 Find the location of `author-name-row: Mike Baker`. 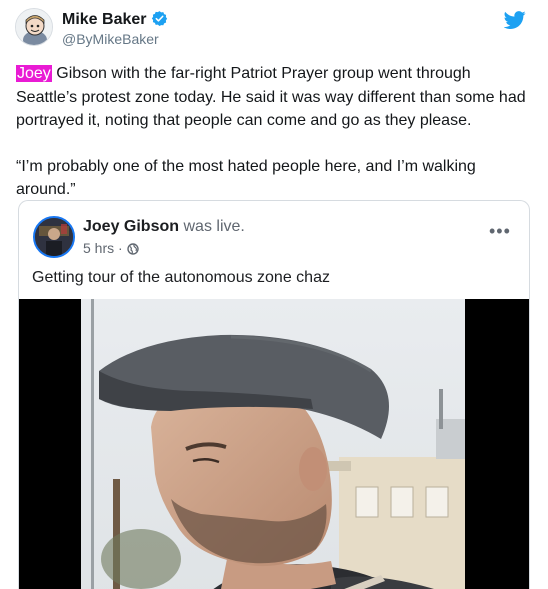

author-name-row: Mike Baker is located at coordinates (115, 21).